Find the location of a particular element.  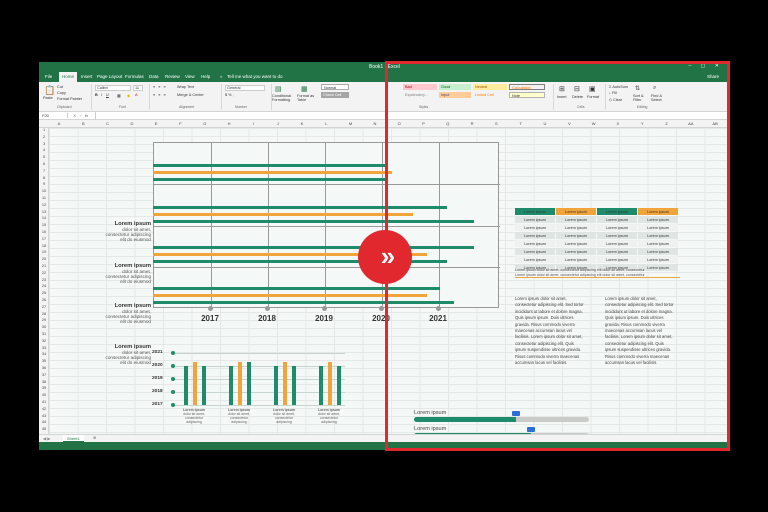

underline-icon: U is located at coordinates (107, 95).